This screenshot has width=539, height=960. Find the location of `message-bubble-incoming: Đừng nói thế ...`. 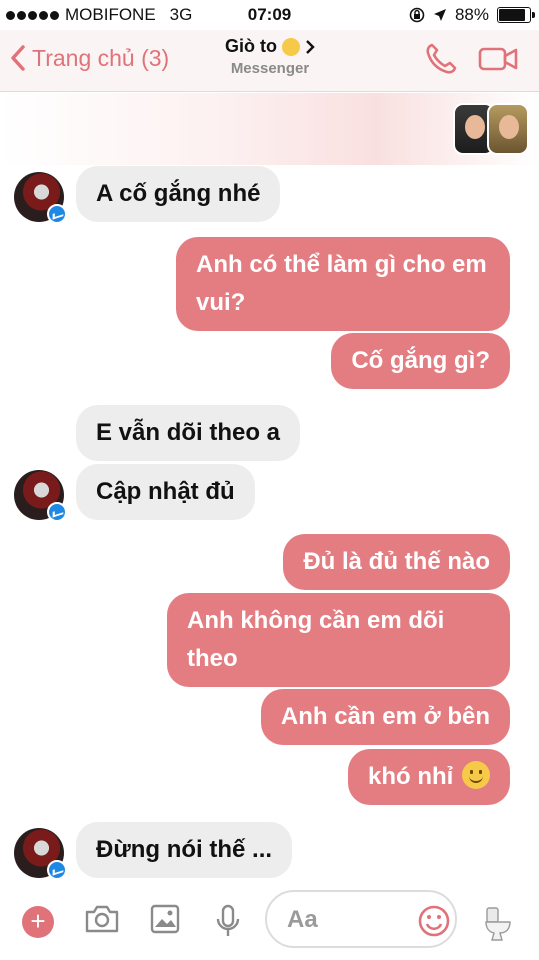

message-bubble-incoming: Đừng nói thế ... is located at coordinates (184, 850).